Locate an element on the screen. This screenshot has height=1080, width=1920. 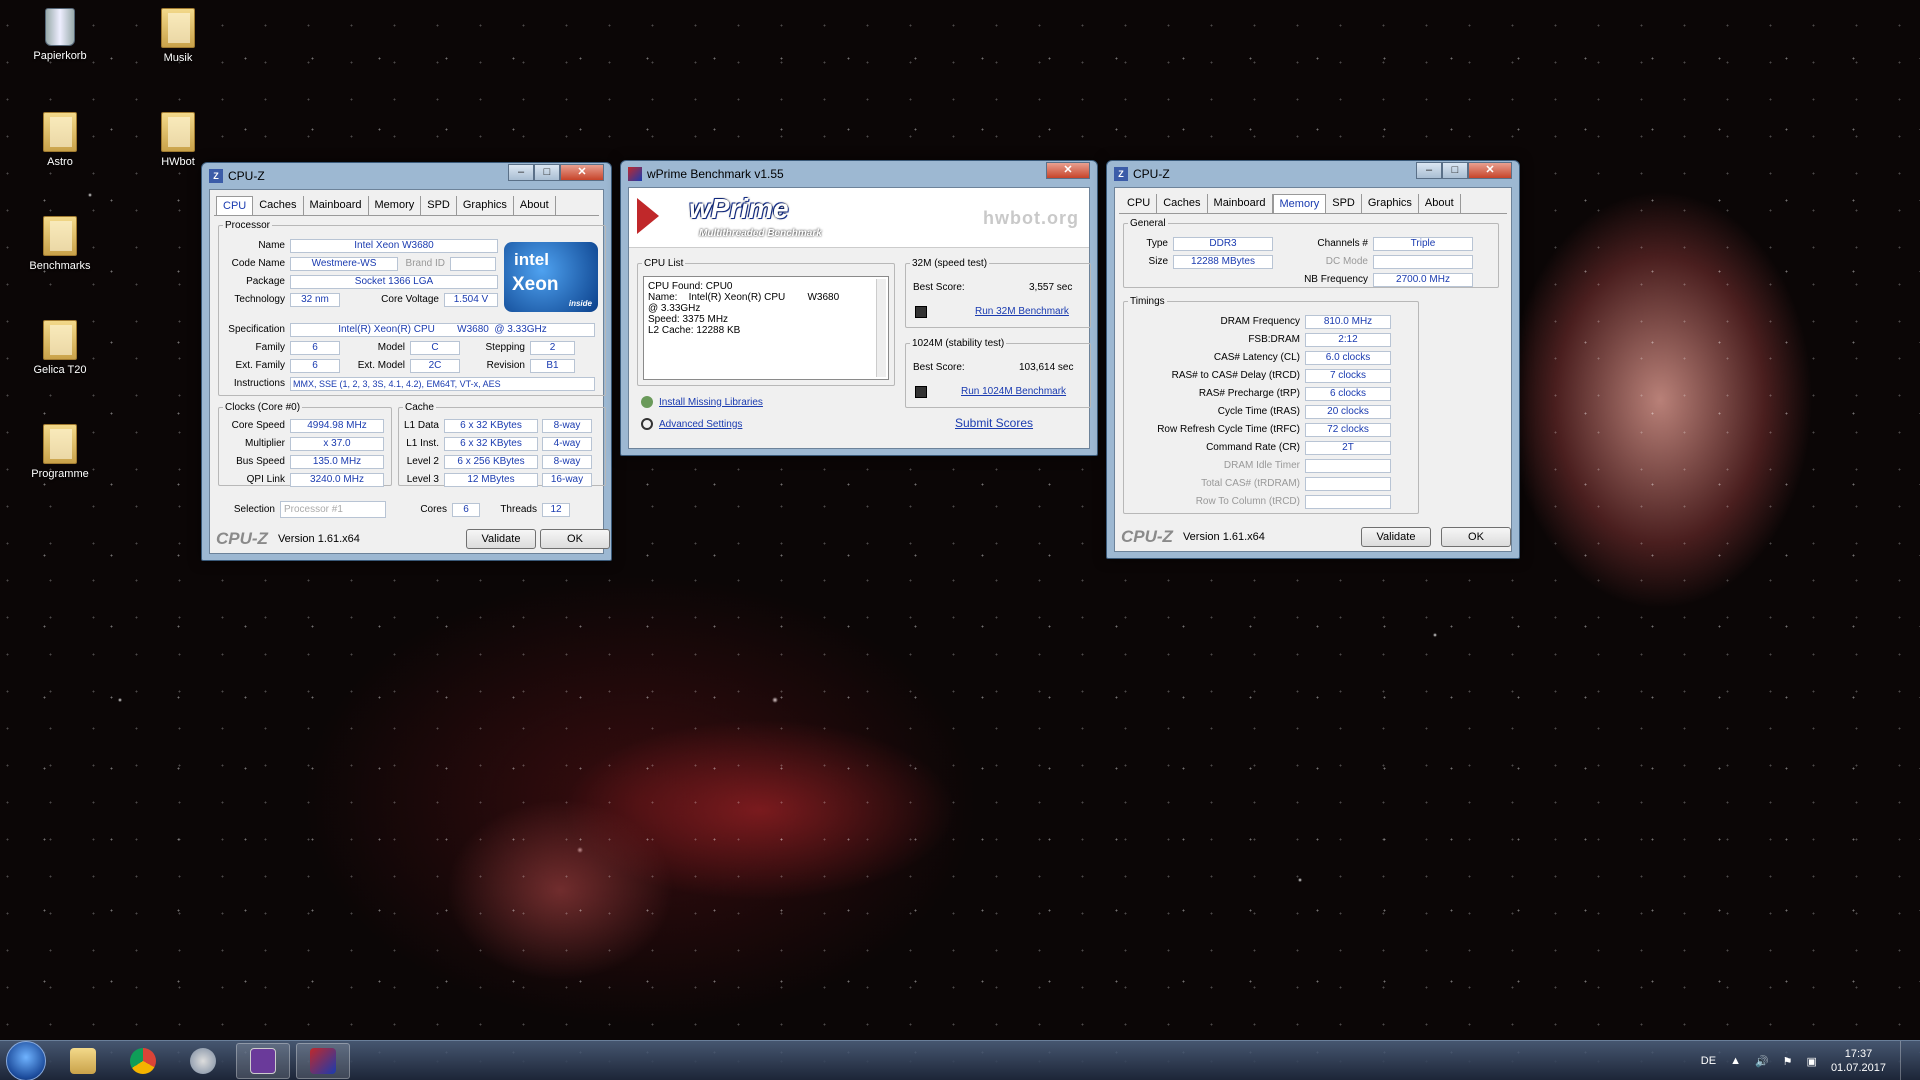
desktop-icon-gelica: Gelica T20 is located at coordinates (60, 348).